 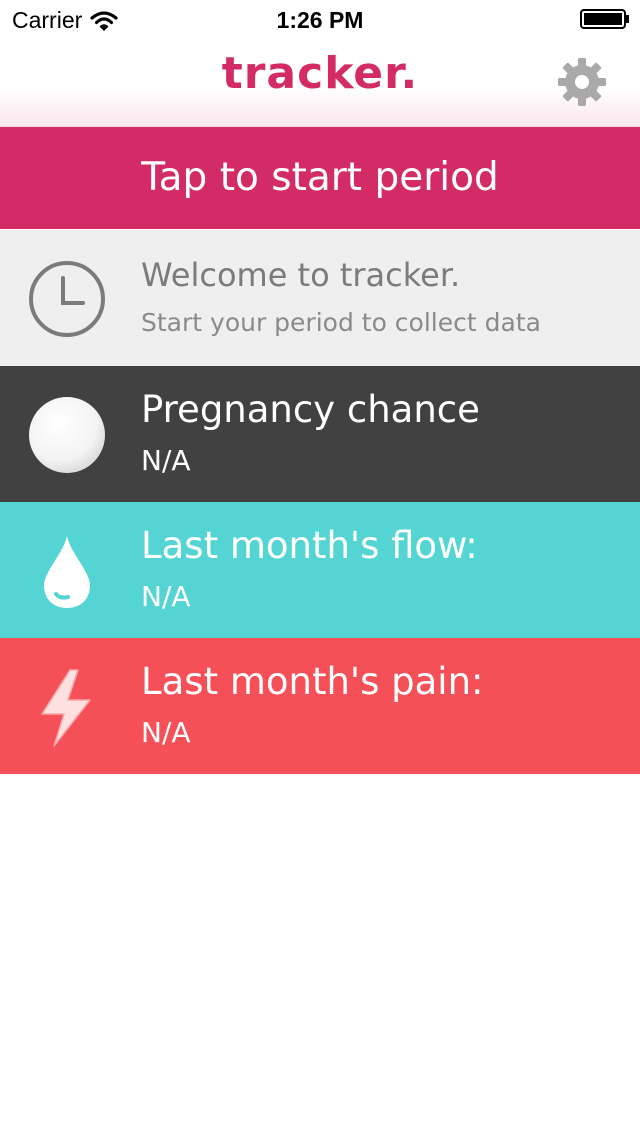 What do you see at coordinates (320, 434) in the screenshot?
I see `pregnancy-chance-row: Pregnancy chance N/A` at bounding box center [320, 434].